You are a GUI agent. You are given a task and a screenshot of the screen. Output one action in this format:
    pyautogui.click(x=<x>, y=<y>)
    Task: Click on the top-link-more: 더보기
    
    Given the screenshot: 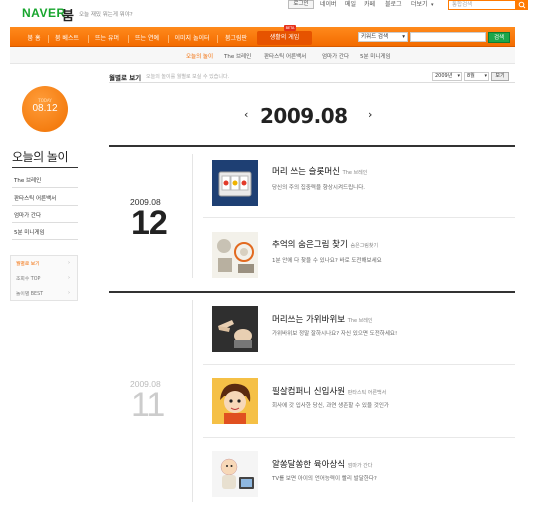 What is the action you would take?
    pyautogui.click(x=419, y=5)
    